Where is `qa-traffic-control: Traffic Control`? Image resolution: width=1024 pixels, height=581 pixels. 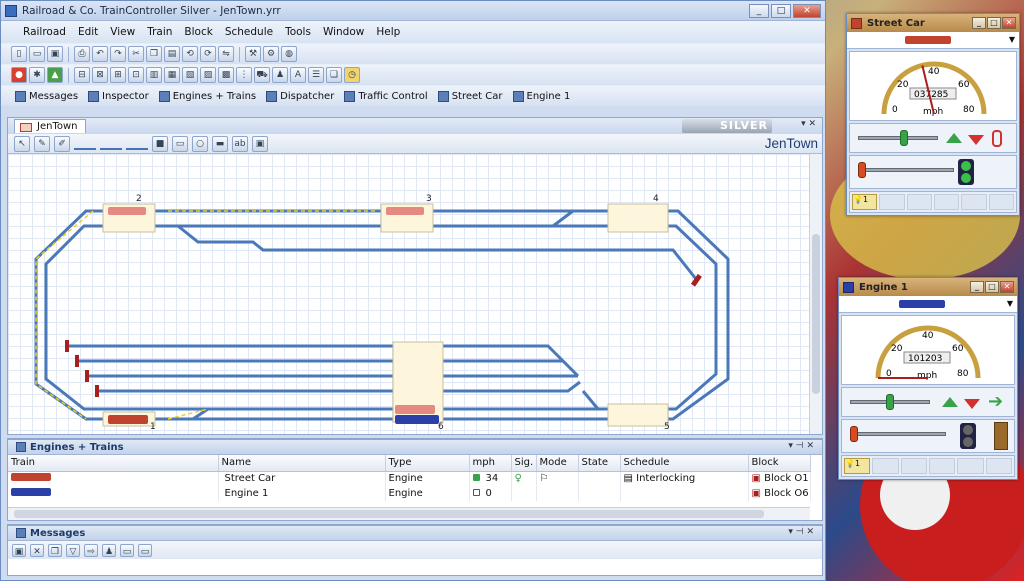
qa-traffic-control: Traffic Control is located at coordinates (385, 96).